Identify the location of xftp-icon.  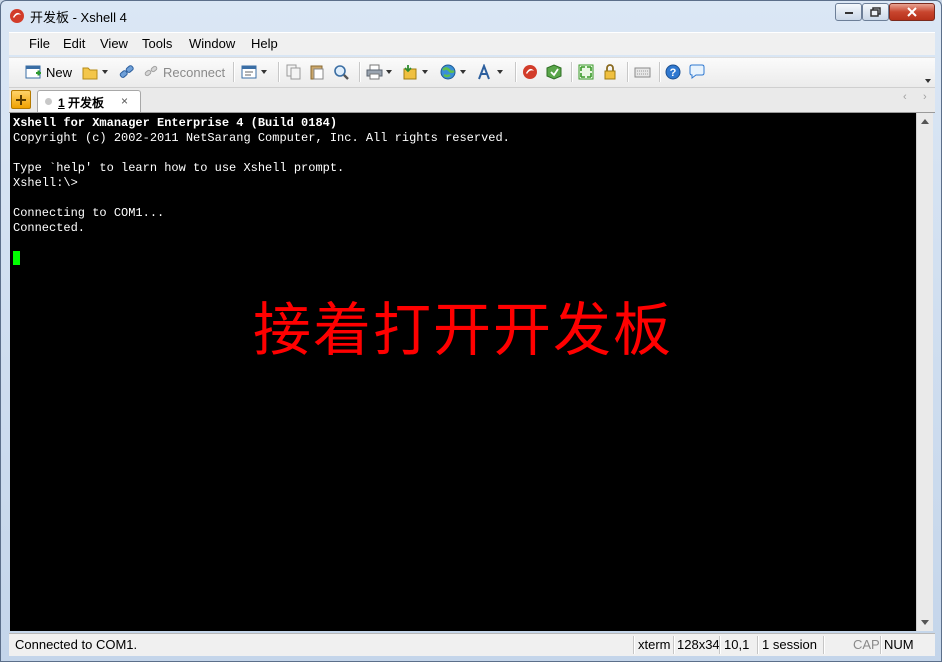
(554, 72).